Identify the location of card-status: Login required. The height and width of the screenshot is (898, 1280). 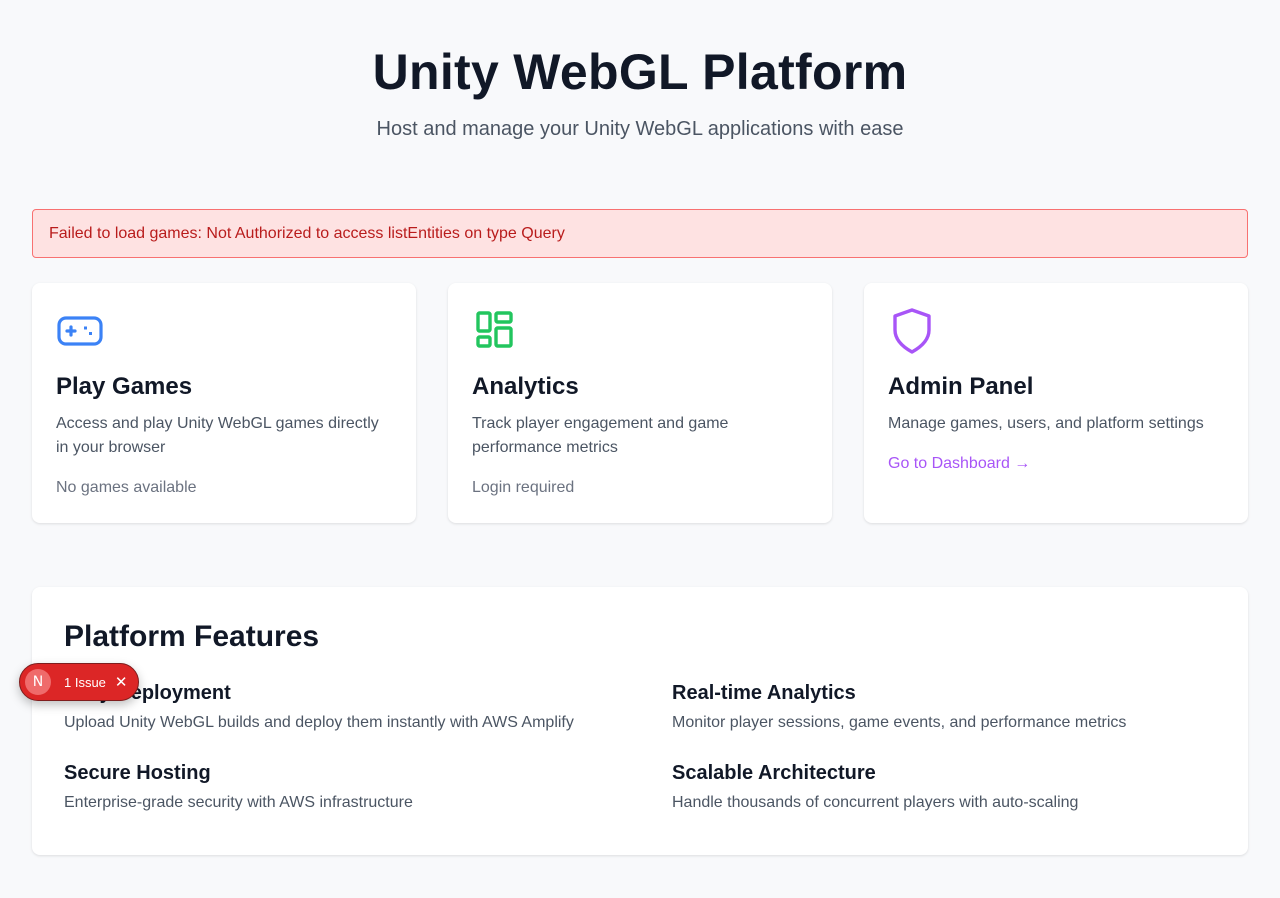
(523, 487).